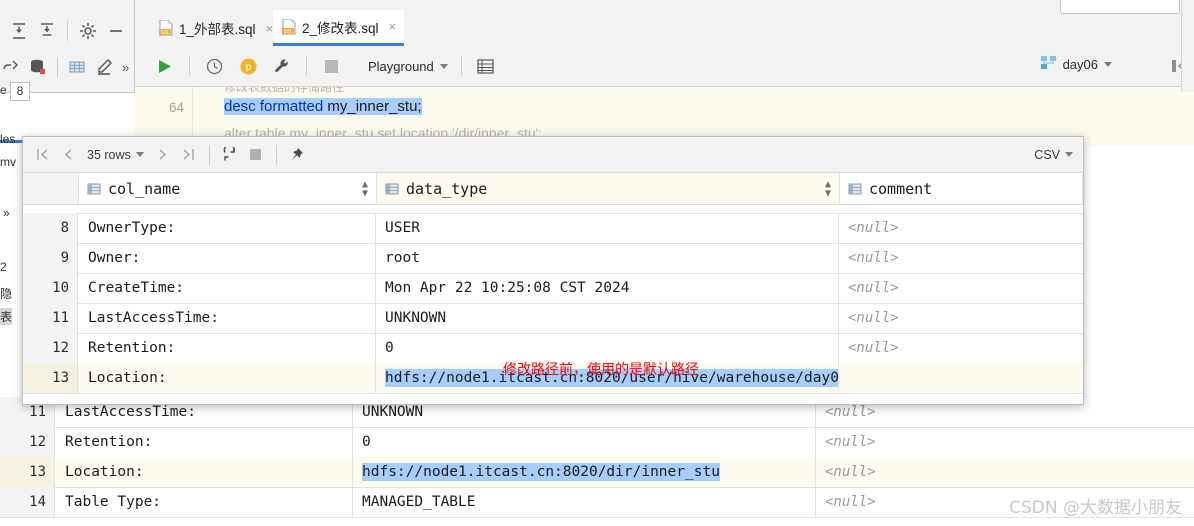 This screenshot has width=1194, height=526. I want to click on table-row: 9 Owner: root <null>, so click(553, 258).